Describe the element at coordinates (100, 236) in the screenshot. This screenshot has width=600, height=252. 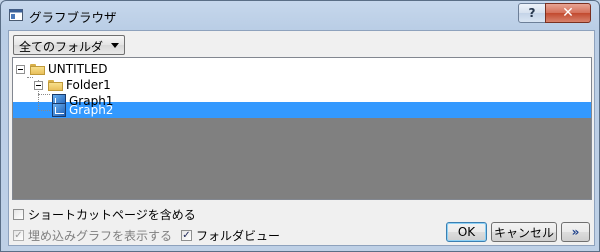
I see `show-embedded-label: 埋め込みグラフを表示する` at that location.